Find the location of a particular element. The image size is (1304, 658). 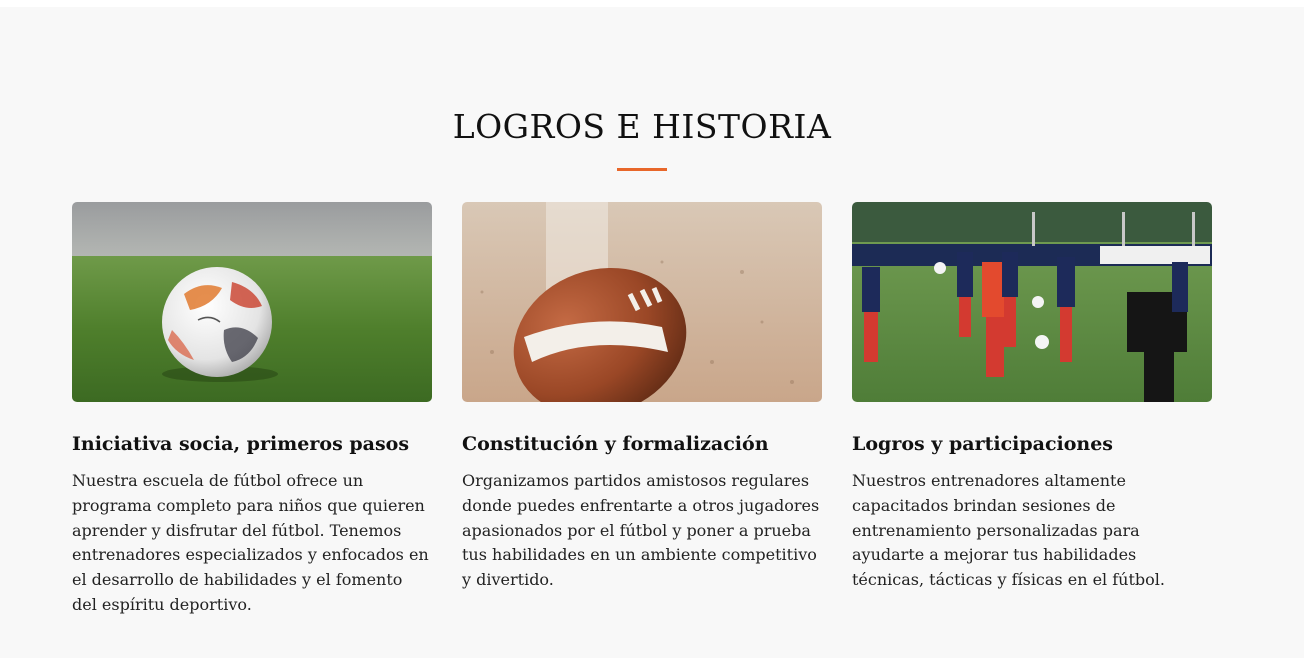

team-training-image is located at coordinates (1032, 302).